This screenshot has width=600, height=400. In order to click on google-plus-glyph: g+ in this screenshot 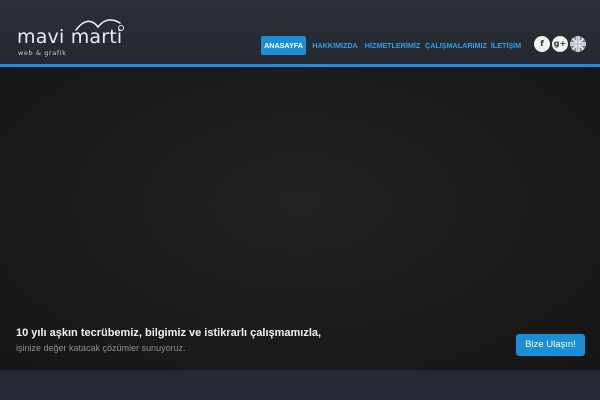, I will do `click(560, 43)`.